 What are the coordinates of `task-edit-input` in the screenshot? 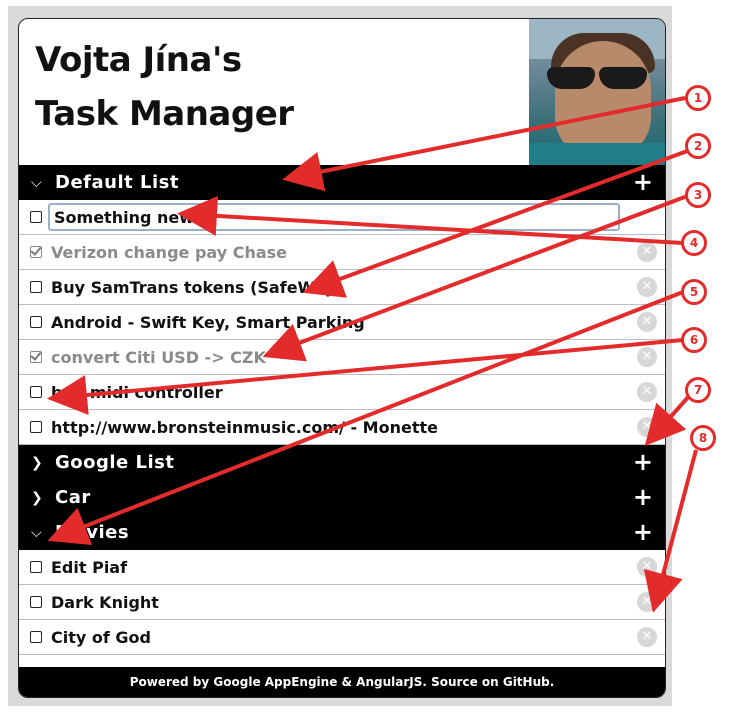 It's located at (334, 217).